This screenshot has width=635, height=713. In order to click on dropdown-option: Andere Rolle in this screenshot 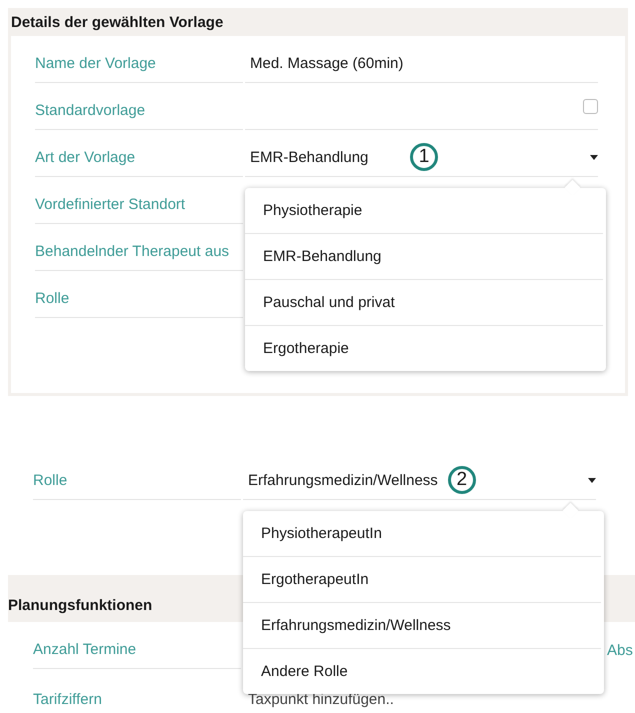, I will do `click(422, 671)`.